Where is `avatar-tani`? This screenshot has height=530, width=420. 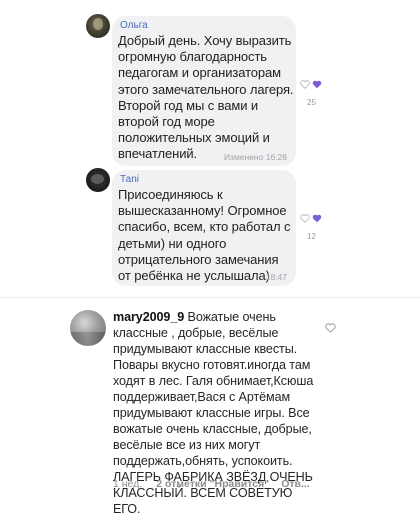
avatar-tani is located at coordinates (98, 180).